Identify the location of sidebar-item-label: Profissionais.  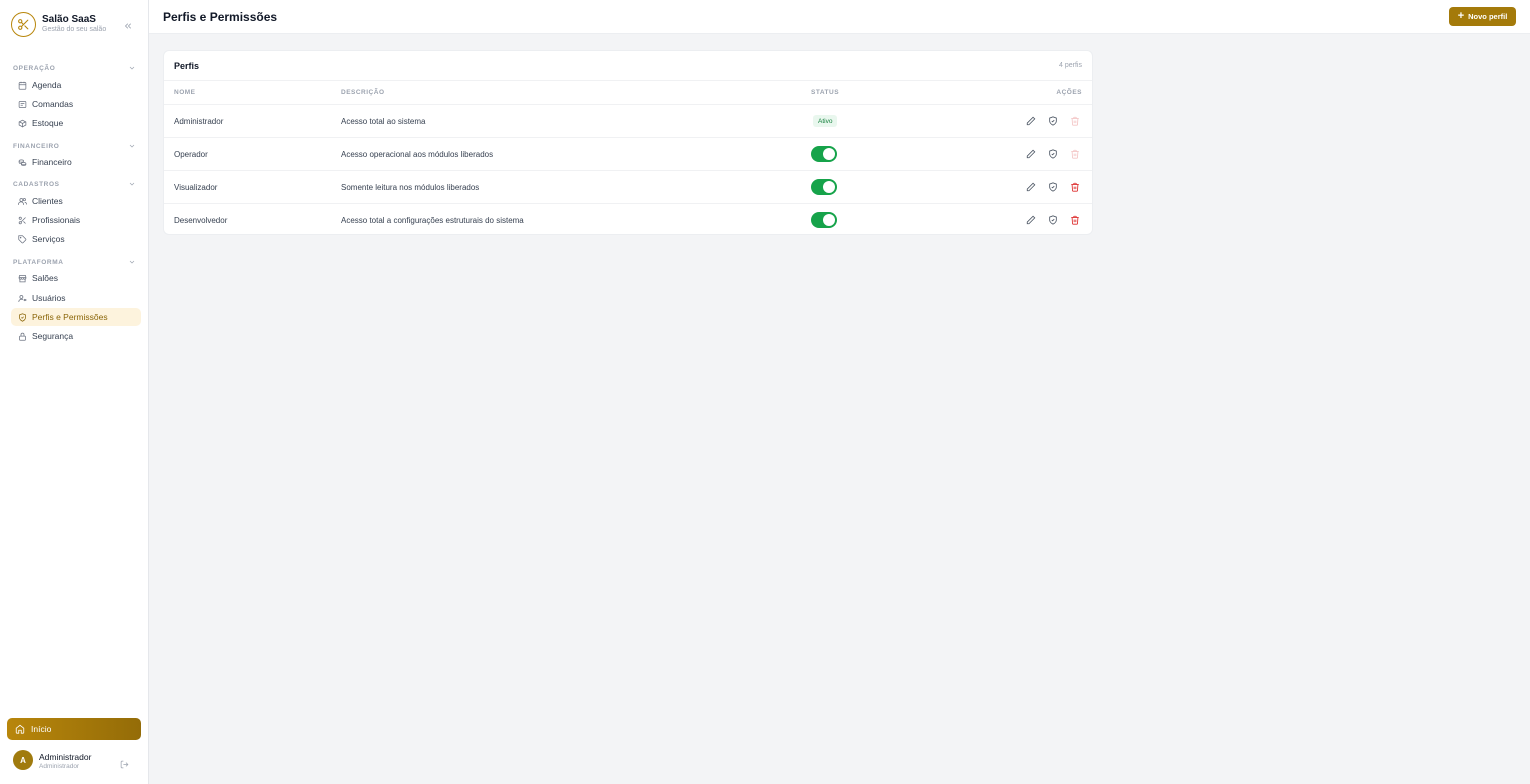
(56, 220).